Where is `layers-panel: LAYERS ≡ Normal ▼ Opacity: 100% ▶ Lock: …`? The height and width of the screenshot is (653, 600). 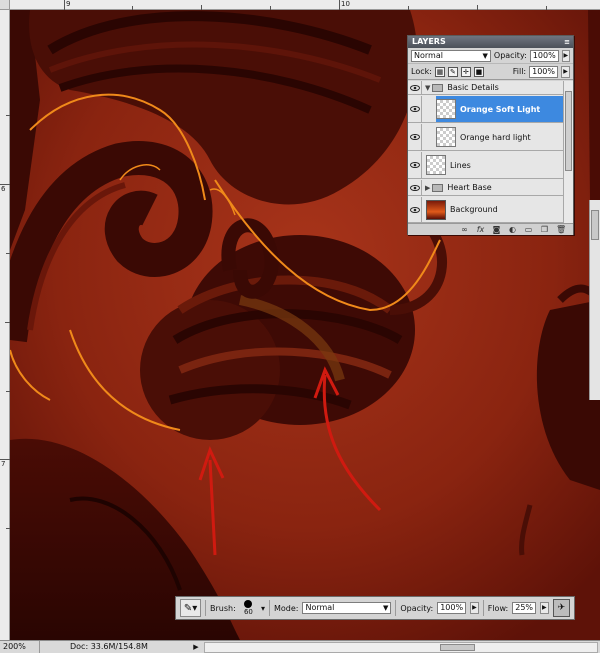
layers-panel: LAYERS ≡ Normal ▼ Opacity: 100% ▶ Lock: … is located at coordinates (490, 135).